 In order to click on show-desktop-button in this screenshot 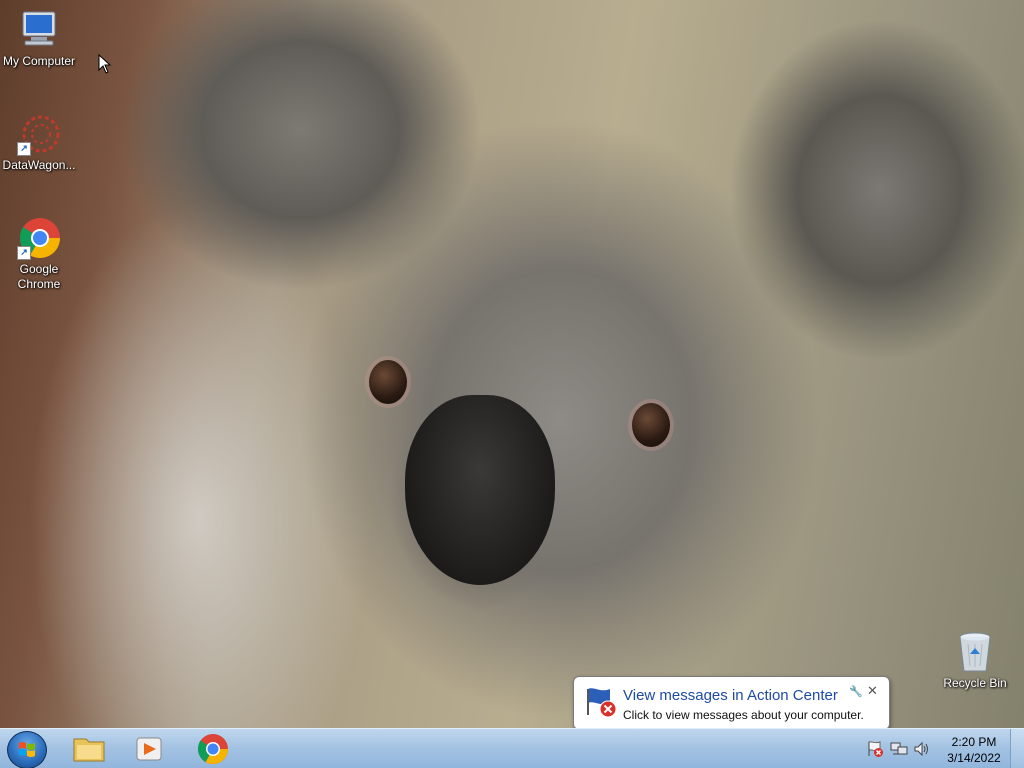, I will do `click(1017, 748)`.